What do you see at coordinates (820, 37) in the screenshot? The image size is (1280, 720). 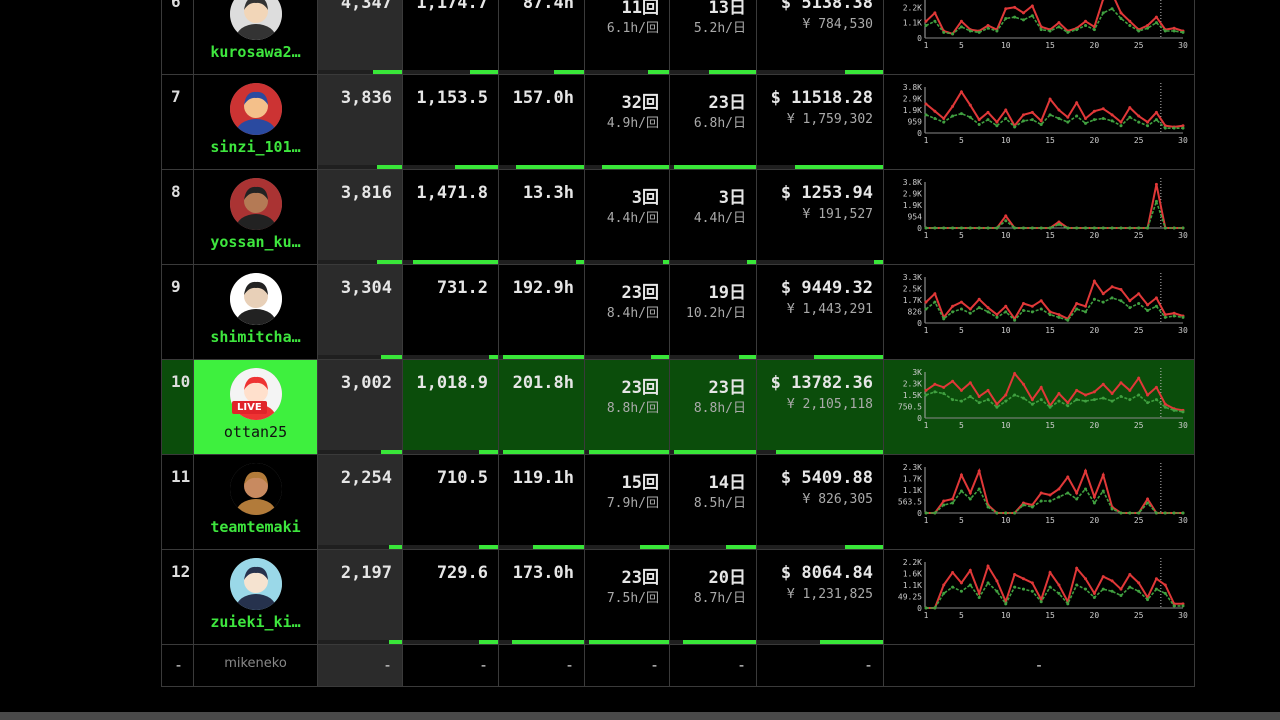 I see `money-cell: $ 5138.38 ¥ 784,530` at bounding box center [820, 37].